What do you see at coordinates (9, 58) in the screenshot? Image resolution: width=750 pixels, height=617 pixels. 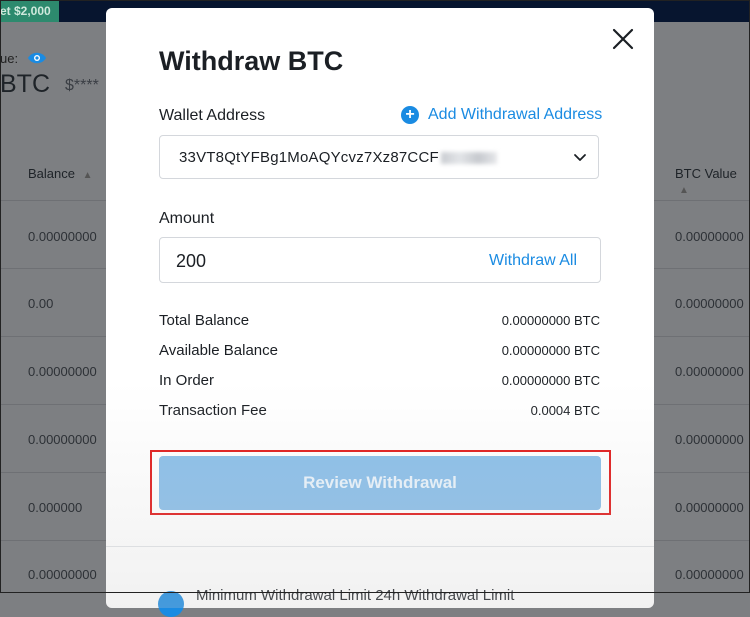 I see `estimated-value-label: ue:` at bounding box center [9, 58].